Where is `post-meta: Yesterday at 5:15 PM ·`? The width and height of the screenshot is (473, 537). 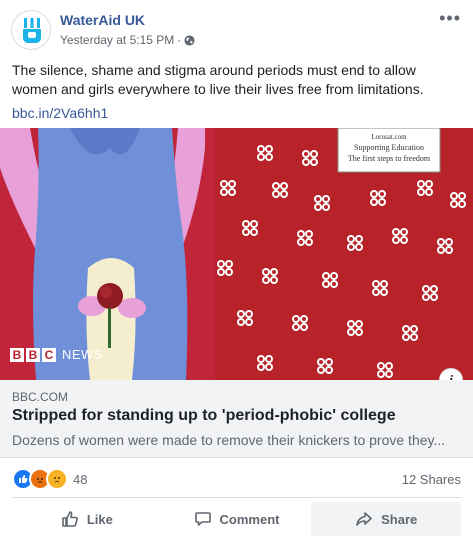
post-meta: Yesterday at 5:15 PM · is located at coordinates (127, 40).